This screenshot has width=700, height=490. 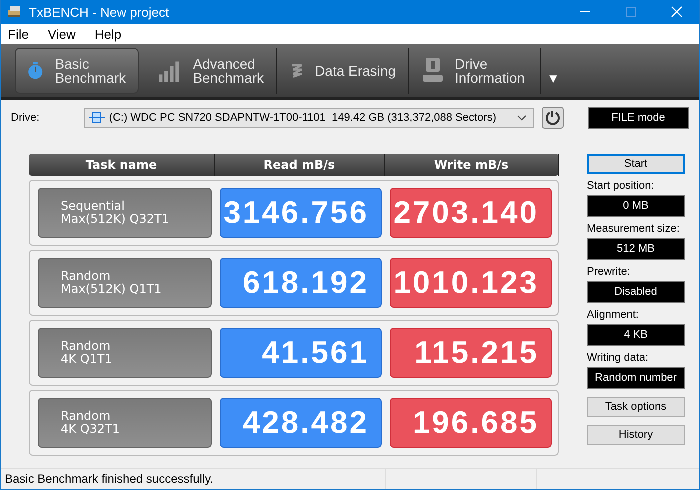 I want to click on menu-item: View, so click(x=61, y=34).